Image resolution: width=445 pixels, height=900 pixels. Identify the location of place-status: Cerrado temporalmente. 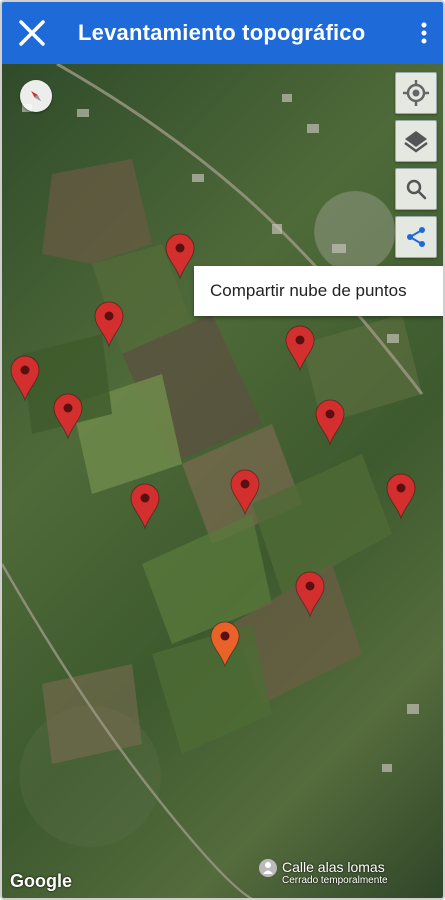
(335, 880).